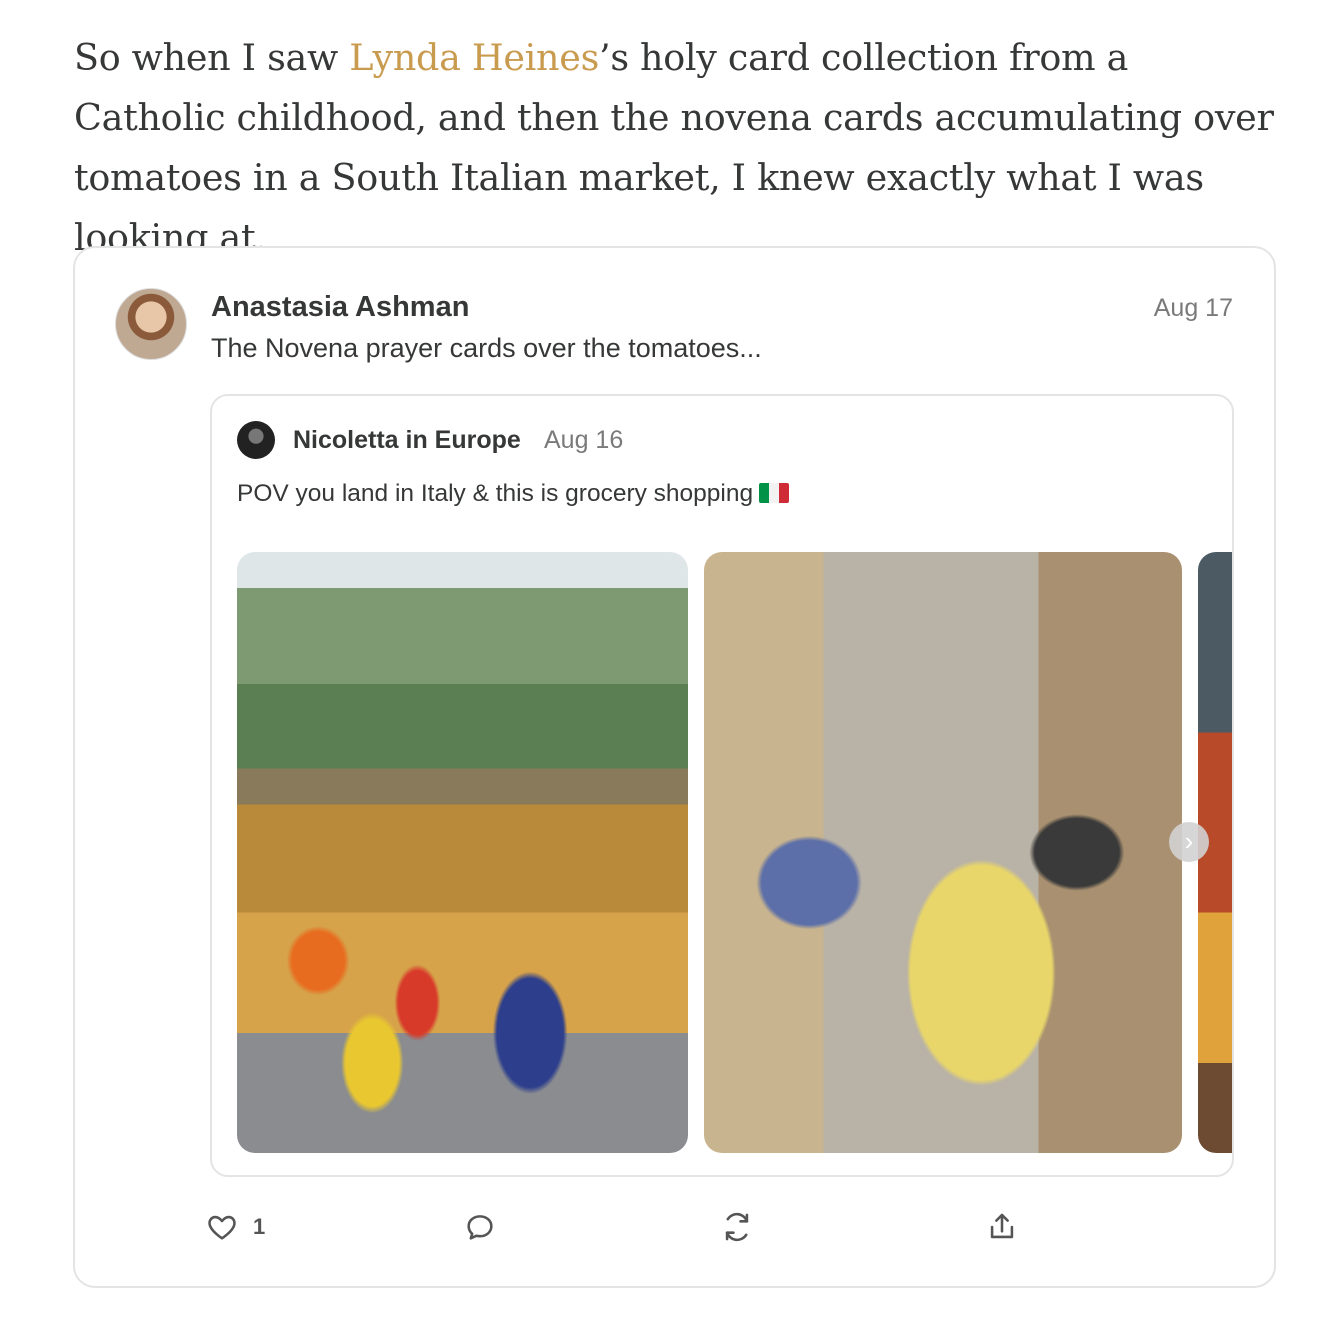 This screenshot has height=1330, width=1318. I want to click on carousel-next-icon: ›, so click(1189, 842).